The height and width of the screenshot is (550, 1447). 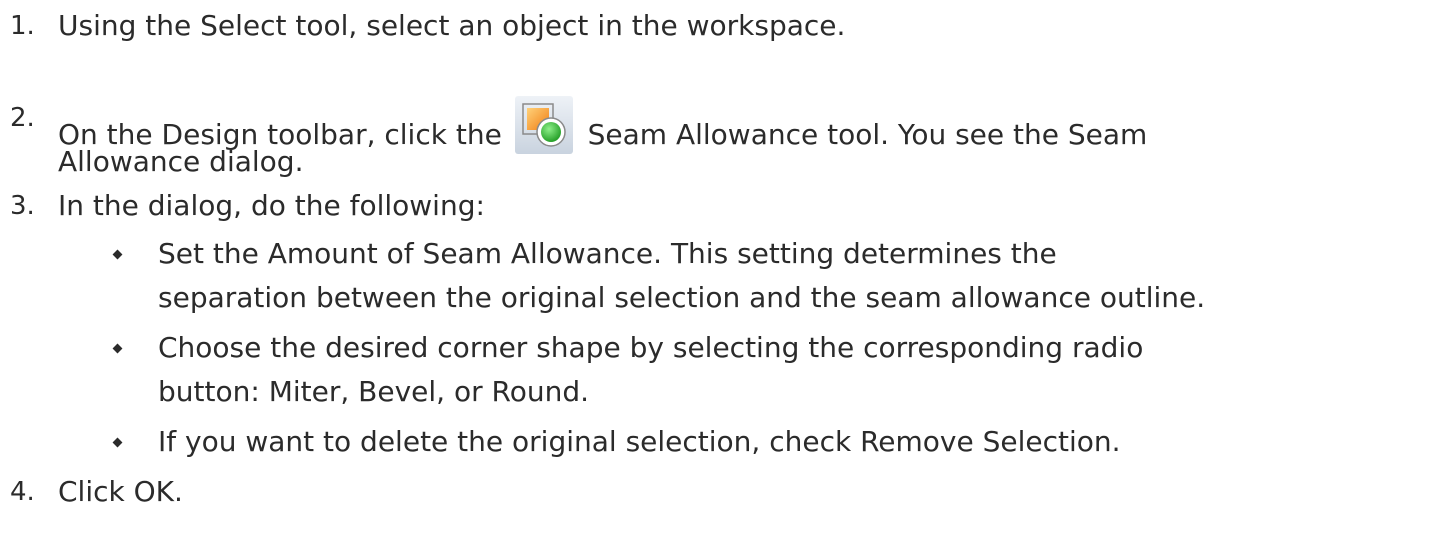 I want to click on bullet-text-continuation: button: Miter, Bevel, or Round., so click(x=373, y=391).